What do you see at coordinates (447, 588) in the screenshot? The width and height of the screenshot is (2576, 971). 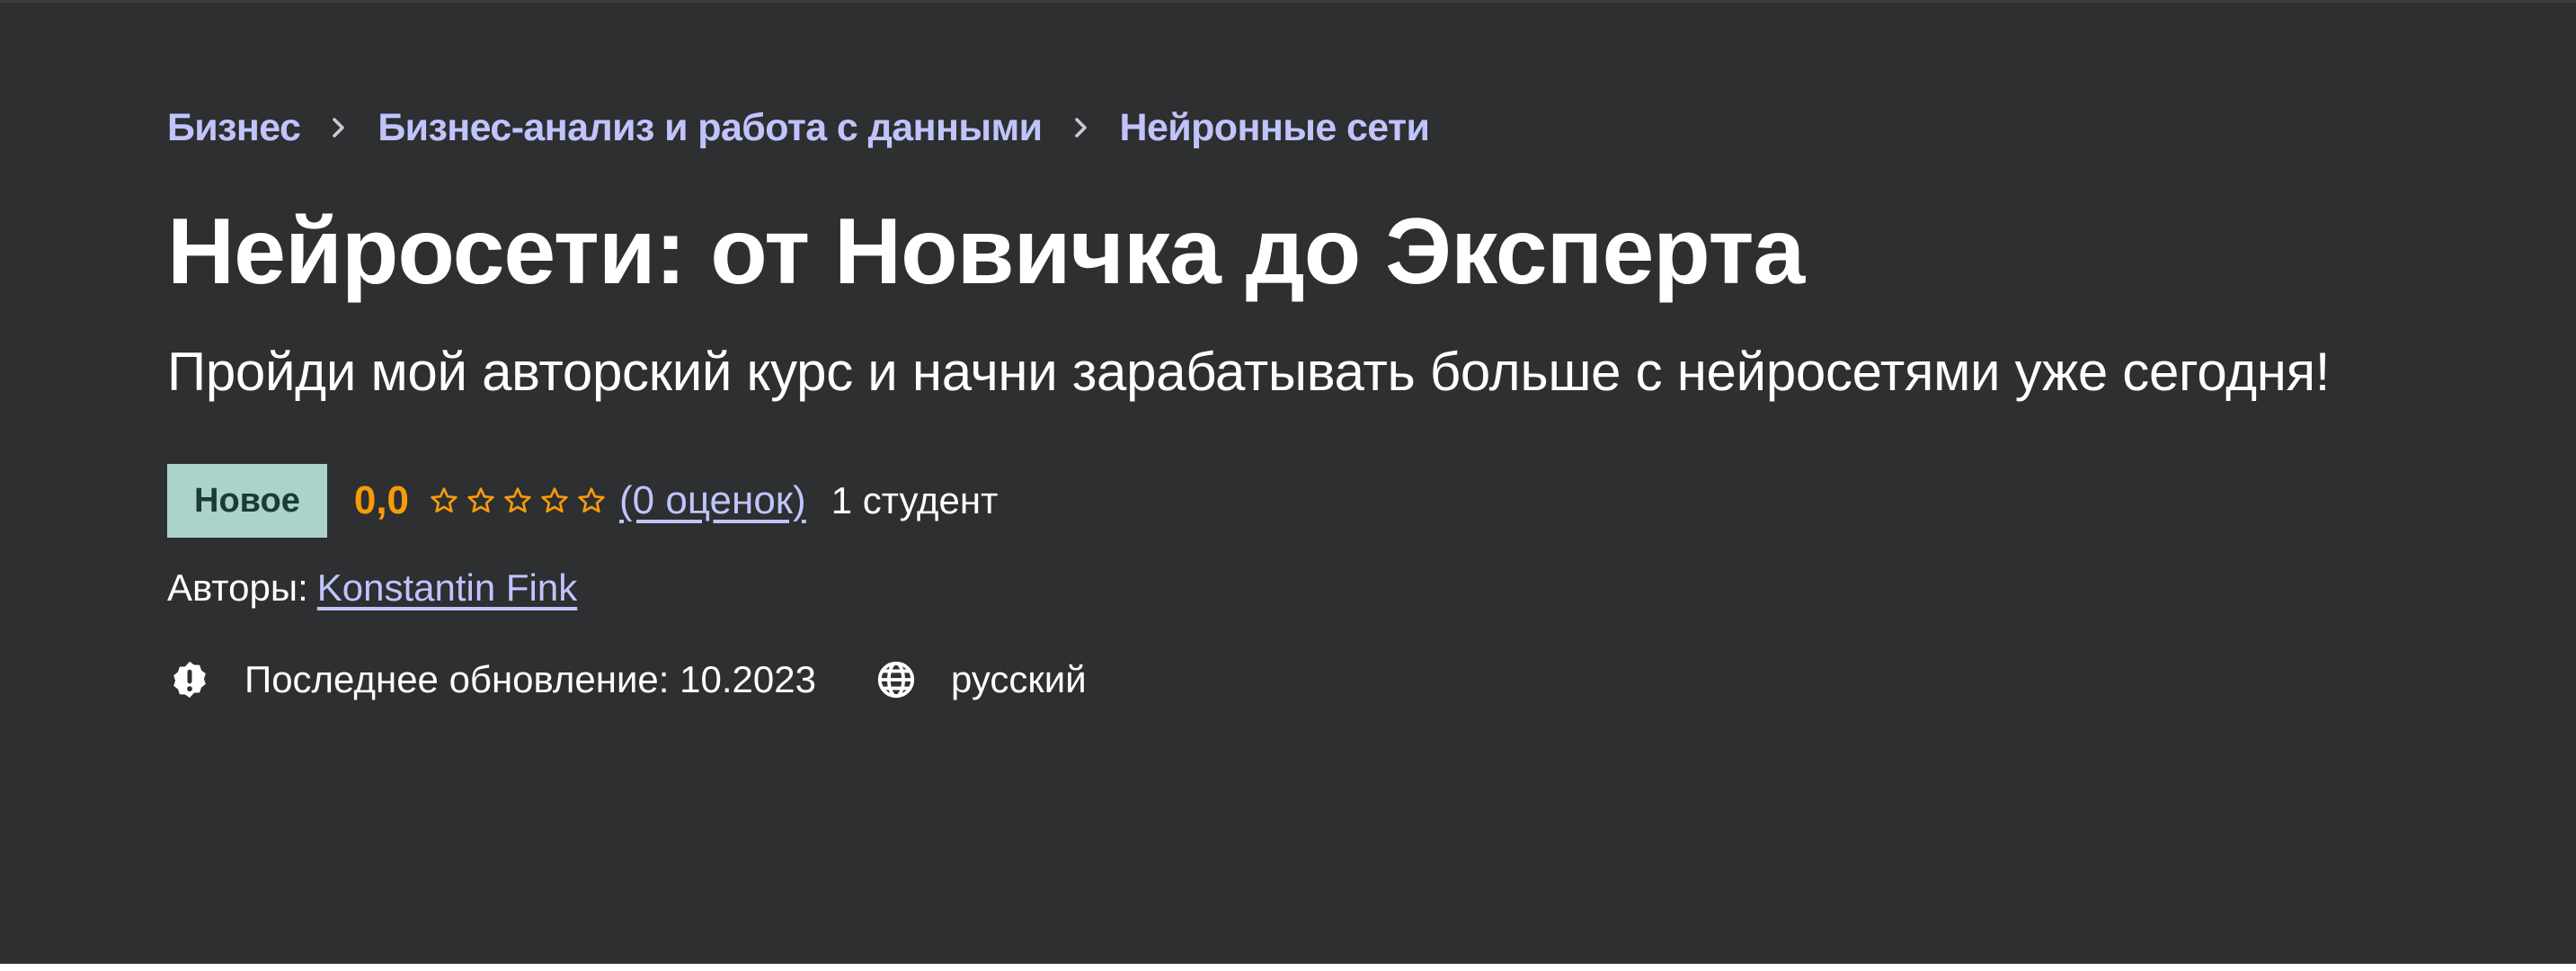 I see `author-link: Konstantin Fink` at bounding box center [447, 588].